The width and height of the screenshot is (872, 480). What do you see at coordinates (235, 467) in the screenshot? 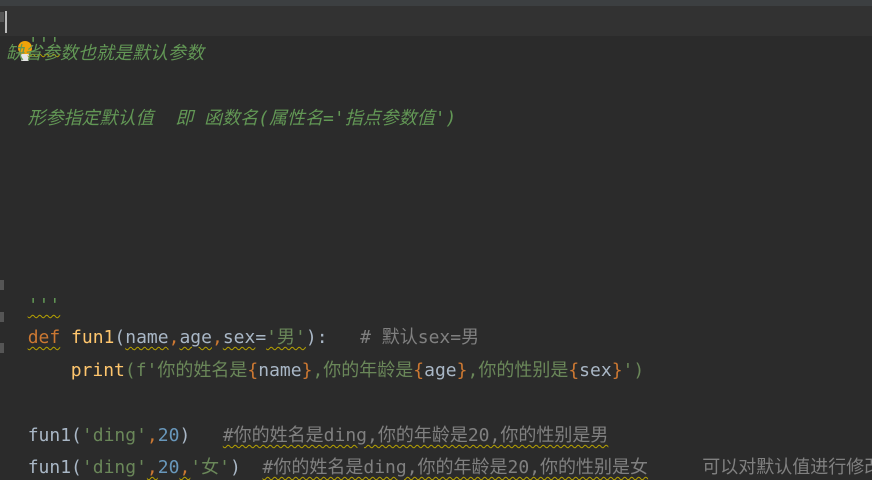
I see `paren: )` at bounding box center [235, 467].